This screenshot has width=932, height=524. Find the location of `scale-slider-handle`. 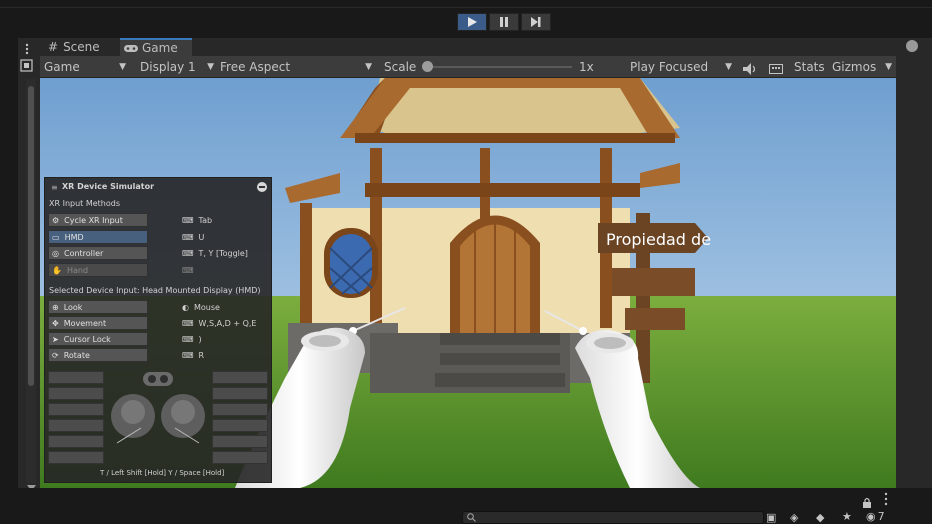

scale-slider-handle is located at coordinates (427, 66).